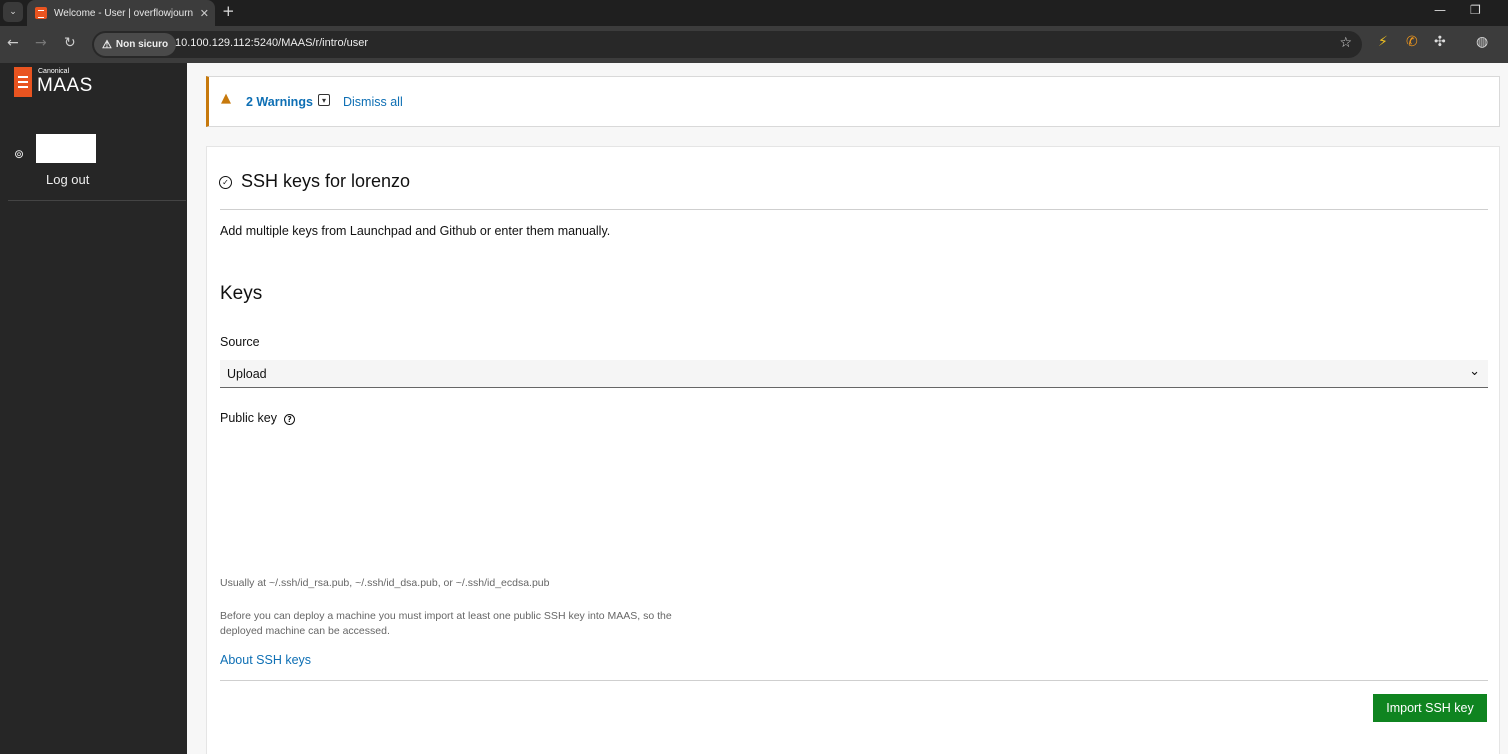 The height and width of the screenshot is (754, 1508). I want to click on warnings-notification: ▲ 2 Warnings ▾ Dismiss all, so click(853, 101).